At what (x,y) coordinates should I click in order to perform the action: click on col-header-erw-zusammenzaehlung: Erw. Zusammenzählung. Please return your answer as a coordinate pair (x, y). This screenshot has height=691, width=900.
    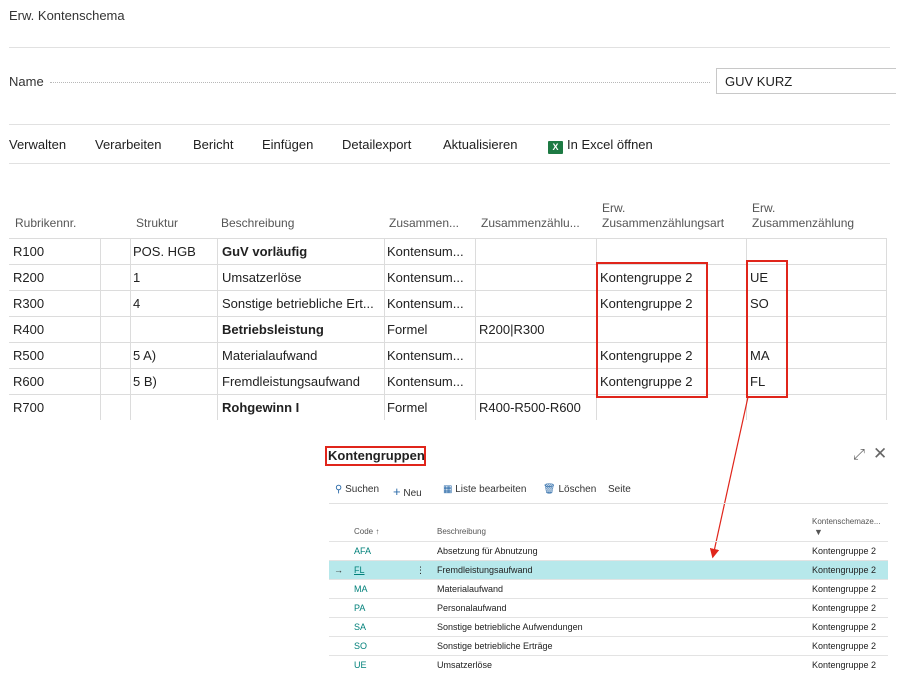
    Looking at the image, I should click on (803, 216).